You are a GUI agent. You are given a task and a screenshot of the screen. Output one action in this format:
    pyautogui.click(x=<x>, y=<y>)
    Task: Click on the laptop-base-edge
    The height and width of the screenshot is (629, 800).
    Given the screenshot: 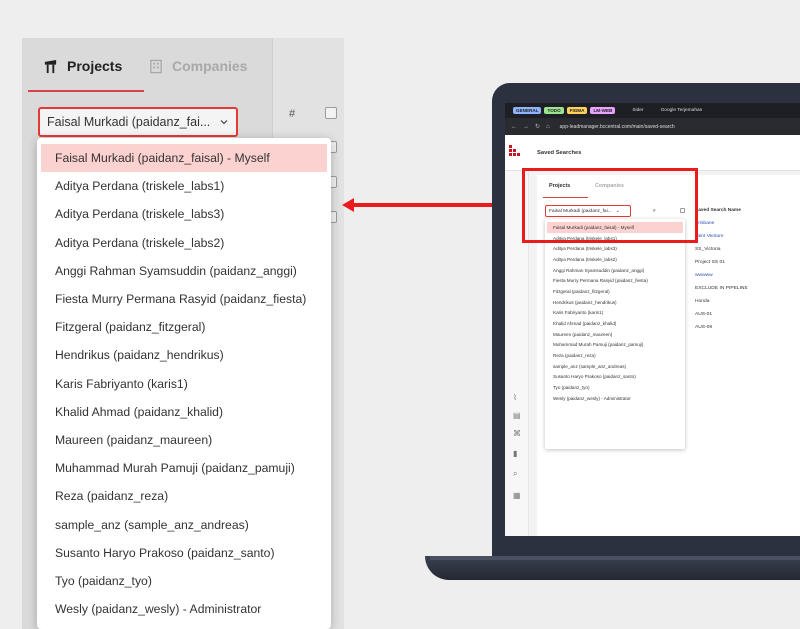 What is the action you would take?
    pyautogui.click(x=615, y=558)
    